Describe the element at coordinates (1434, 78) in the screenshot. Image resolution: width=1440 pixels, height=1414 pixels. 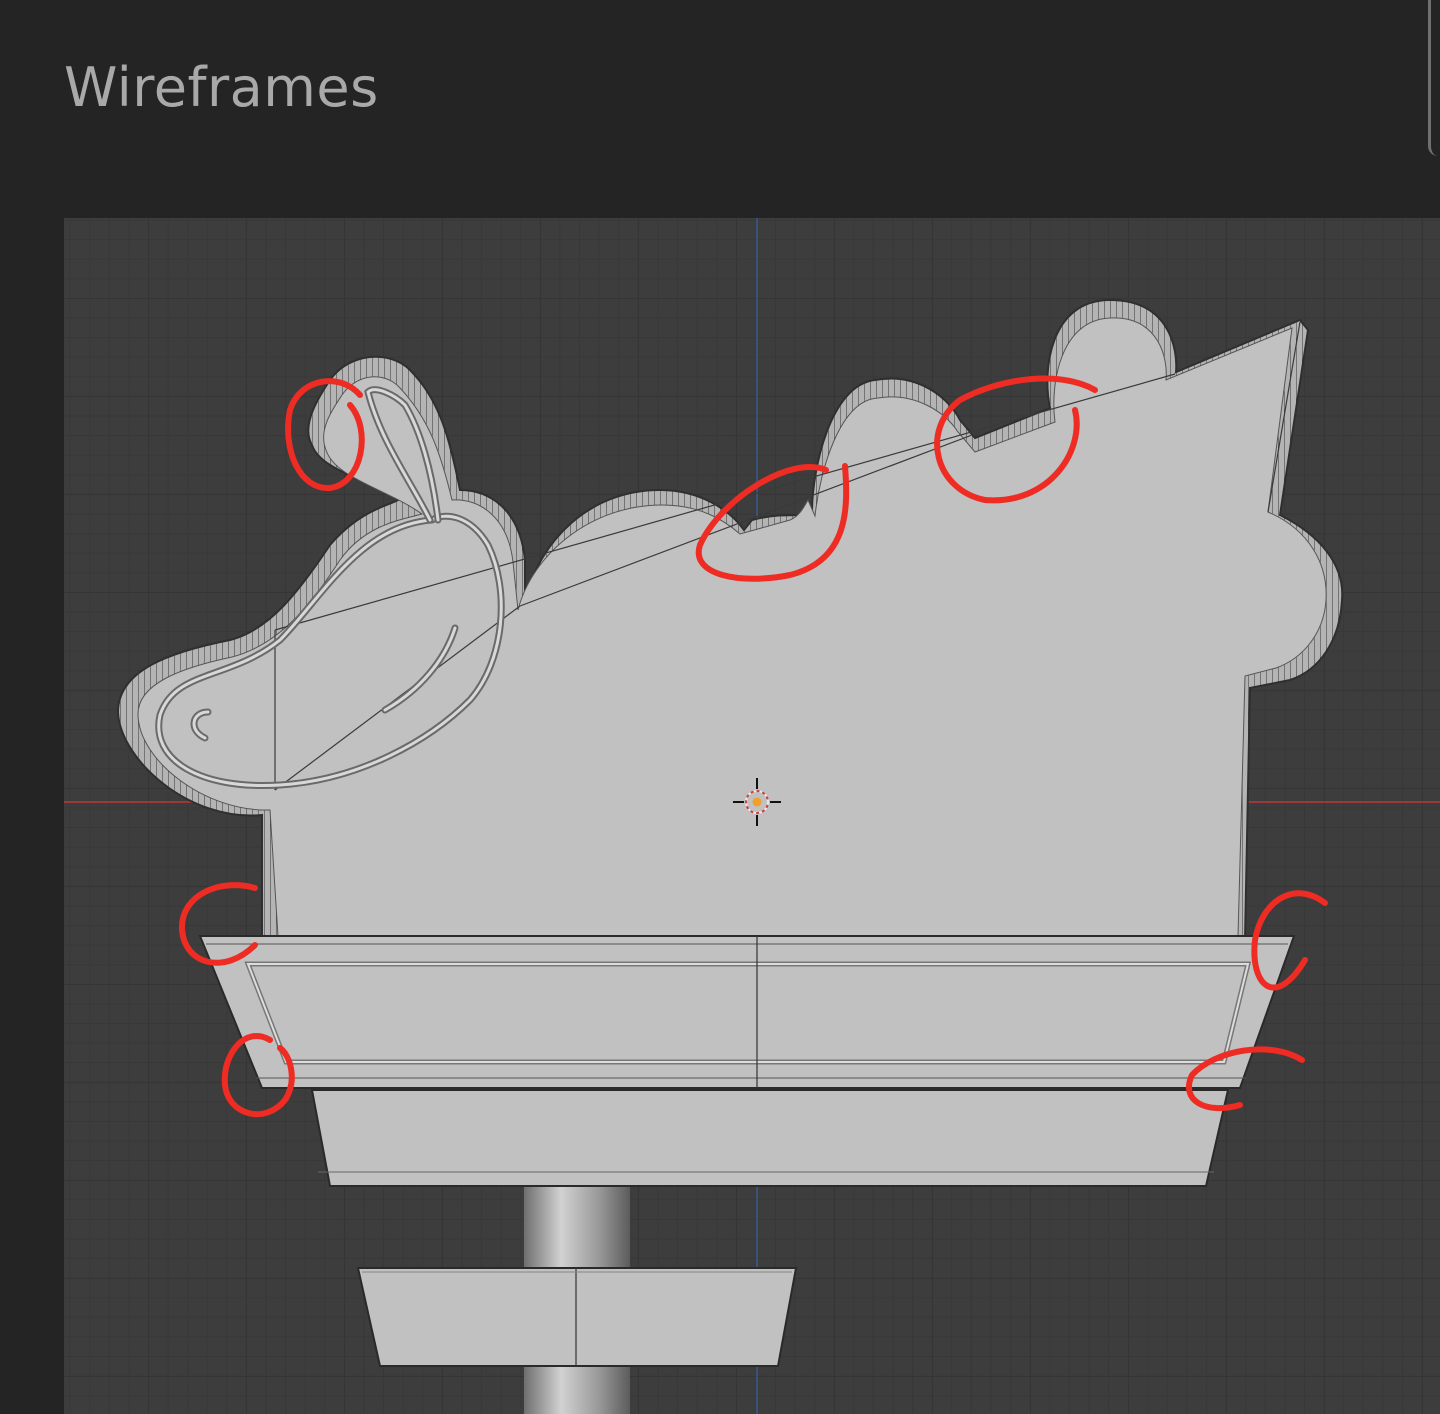
I see `scrollbar` at that location.